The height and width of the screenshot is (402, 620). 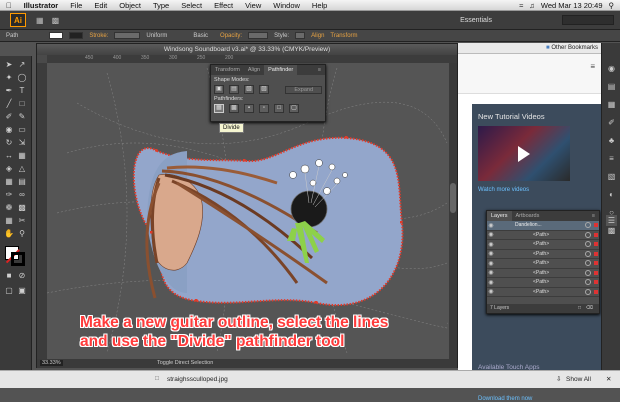 I want to click on tab-pathfinder: Pathfinder, so click(x=281, y=70).